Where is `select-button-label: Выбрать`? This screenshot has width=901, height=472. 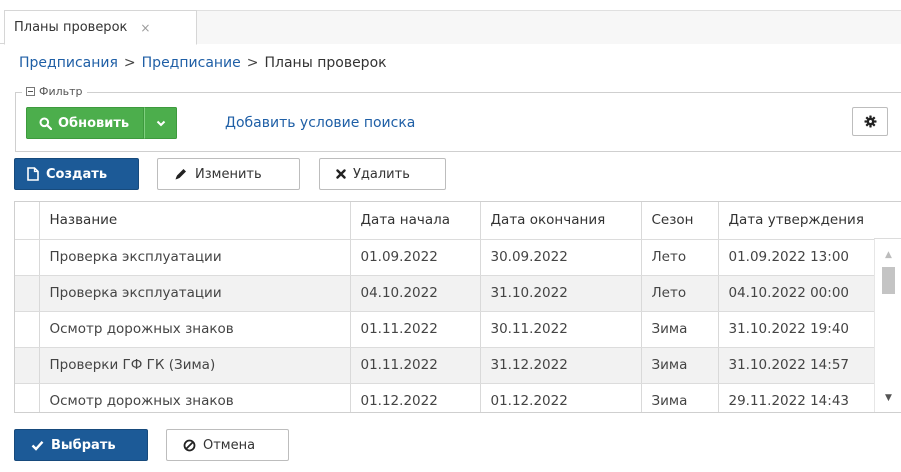
select-button-label: Выбрать is located at coordinates (83, 445).